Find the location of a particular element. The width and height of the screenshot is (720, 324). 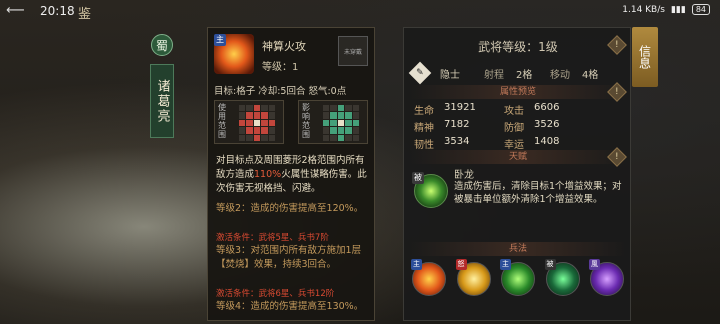

hero-name-banner: 诸葛亮 is located at coordinates (162, 101).